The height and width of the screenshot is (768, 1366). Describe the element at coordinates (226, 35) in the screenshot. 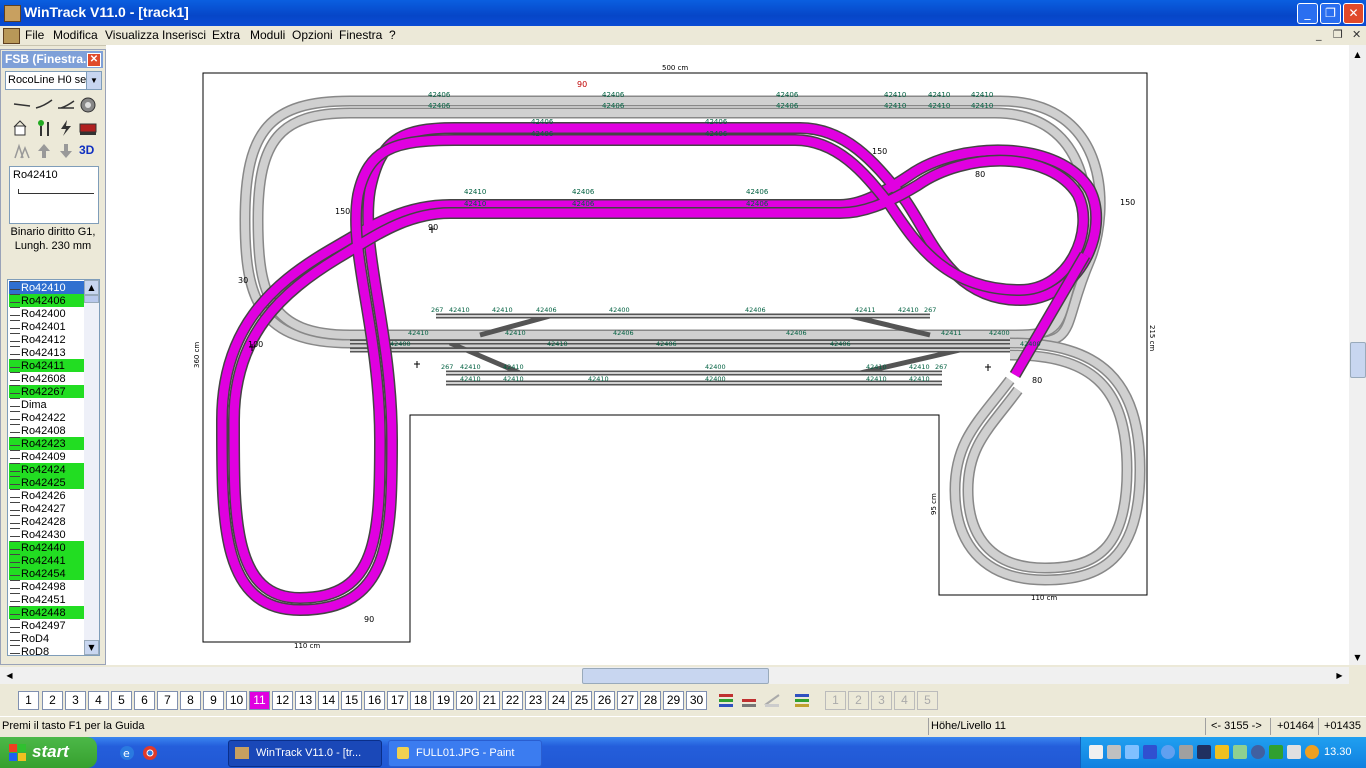

I see `menu-extra: Extra` at that location.